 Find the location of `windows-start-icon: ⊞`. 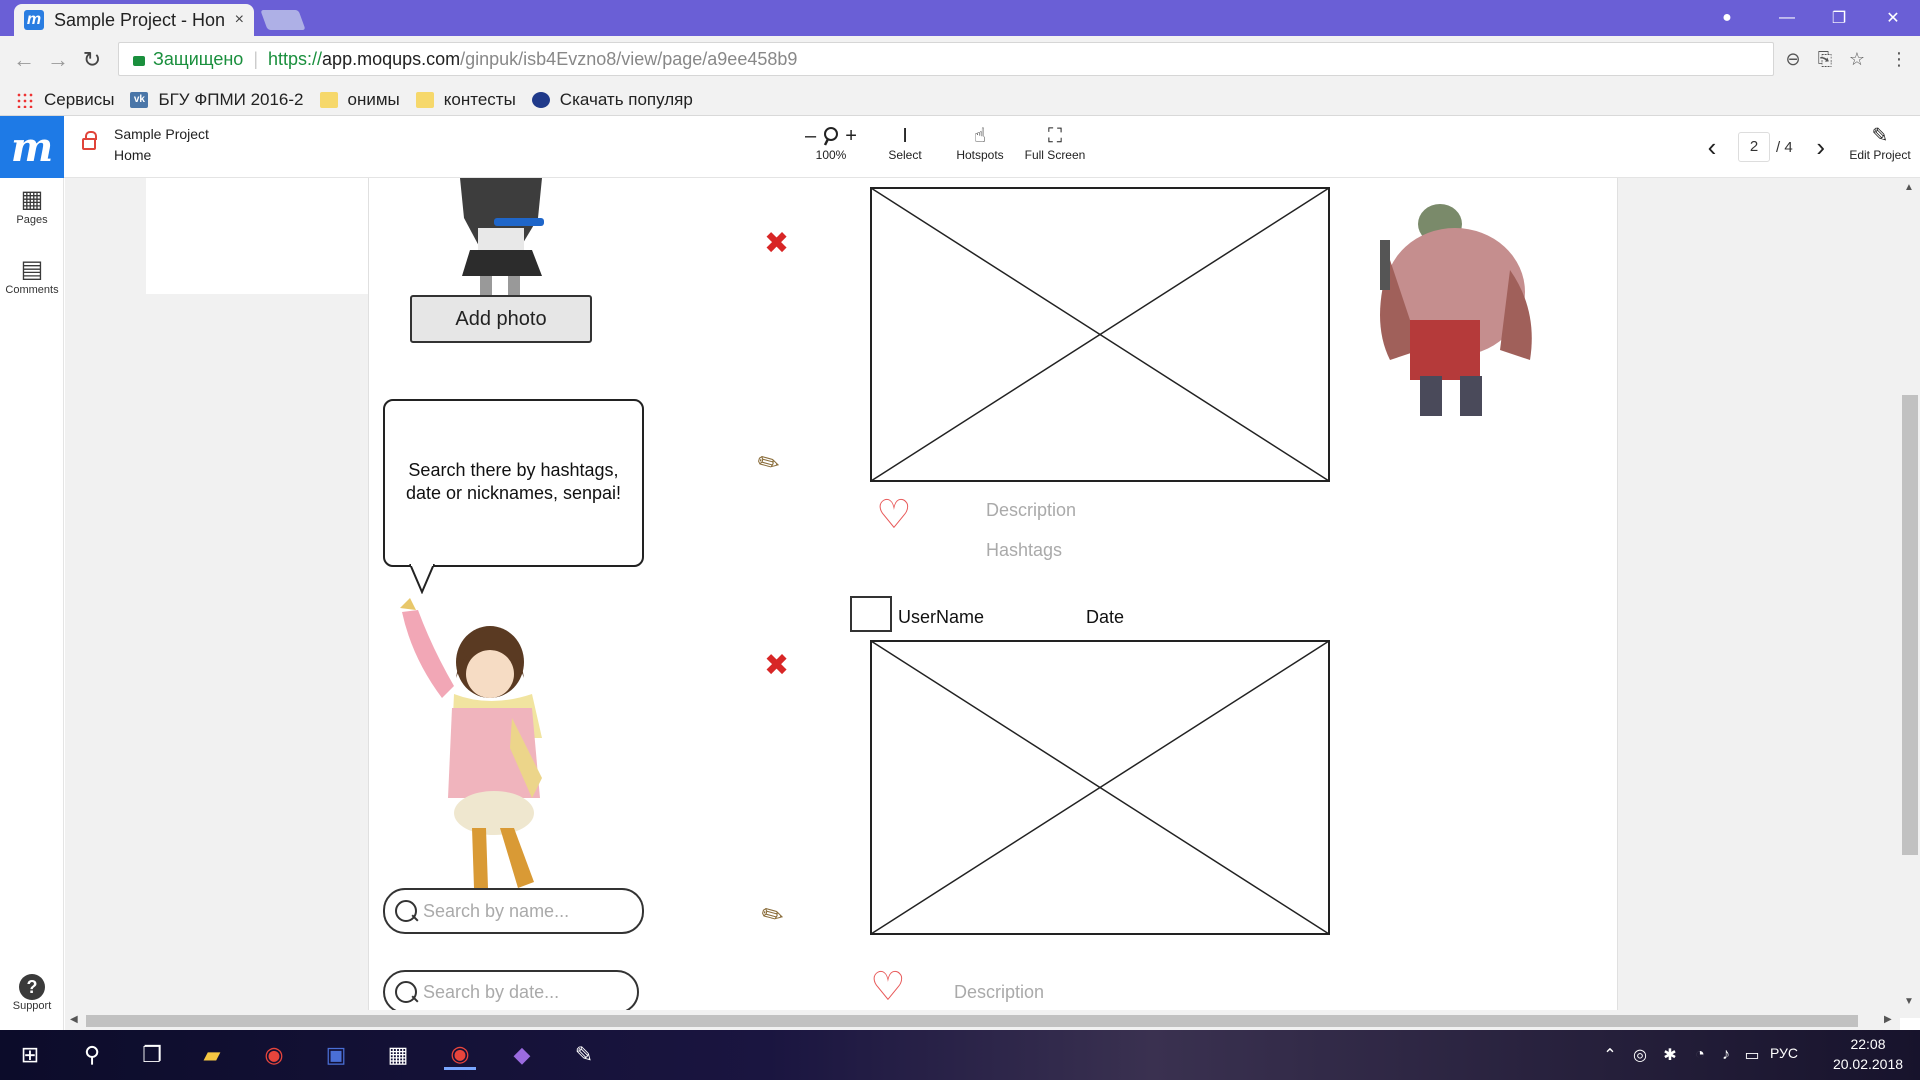

windows-start-icon: ⊞ is located at coordinates (30, 1055).